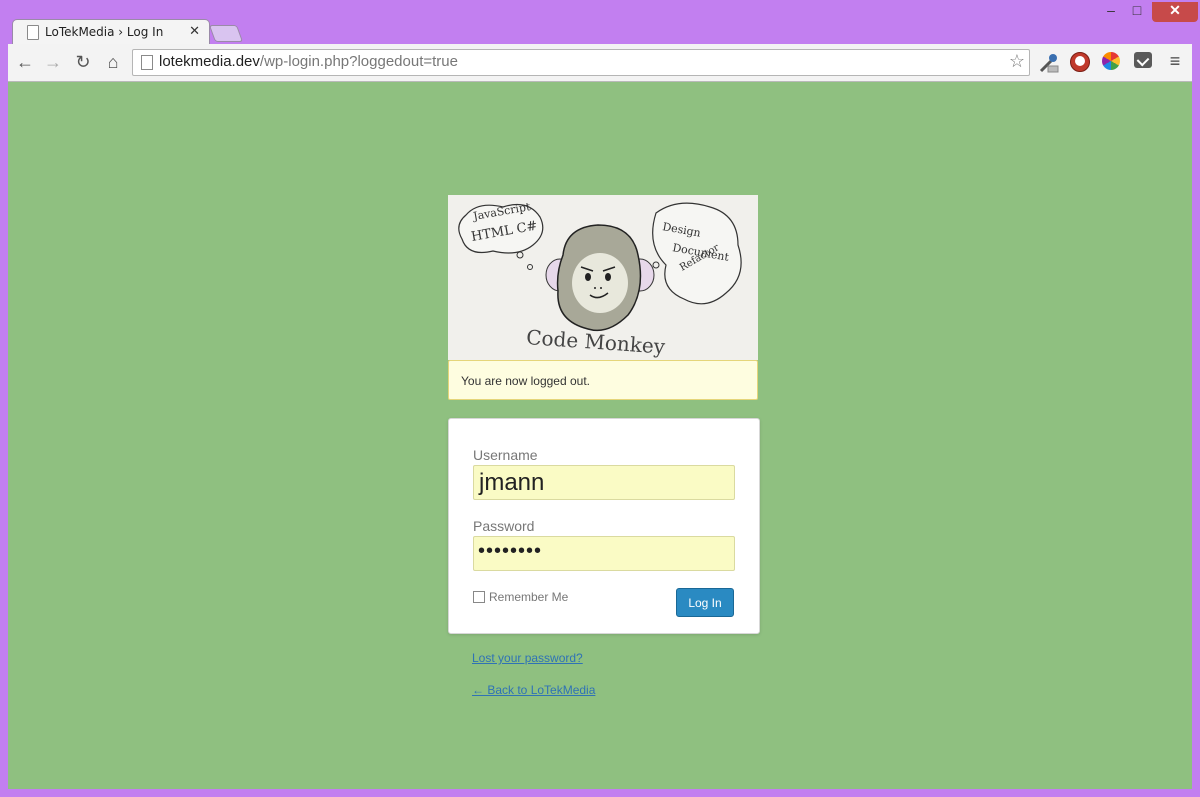 The width and height of the screenshot is (1200, 797). I want to click on url-host: lotekmedia.dev, so click(209, 61).